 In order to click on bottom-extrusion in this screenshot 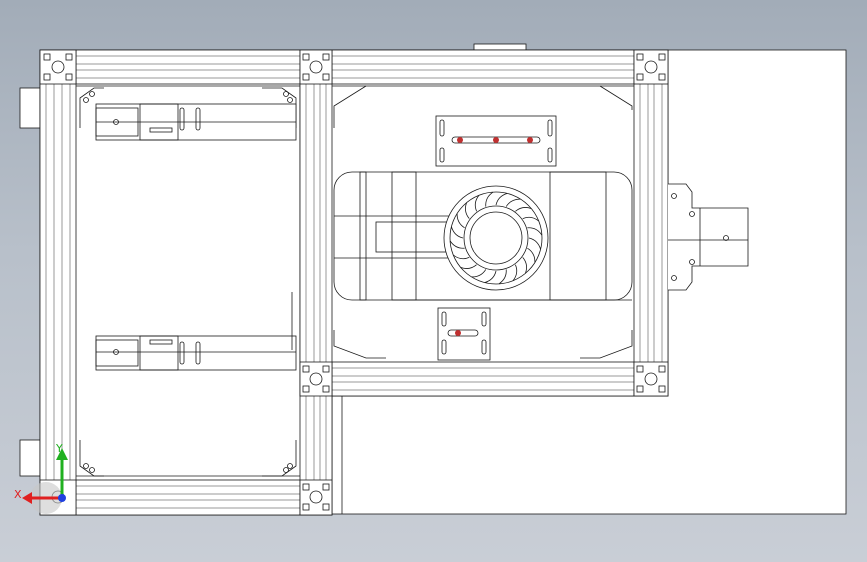, I will do `click(186, 497)`.